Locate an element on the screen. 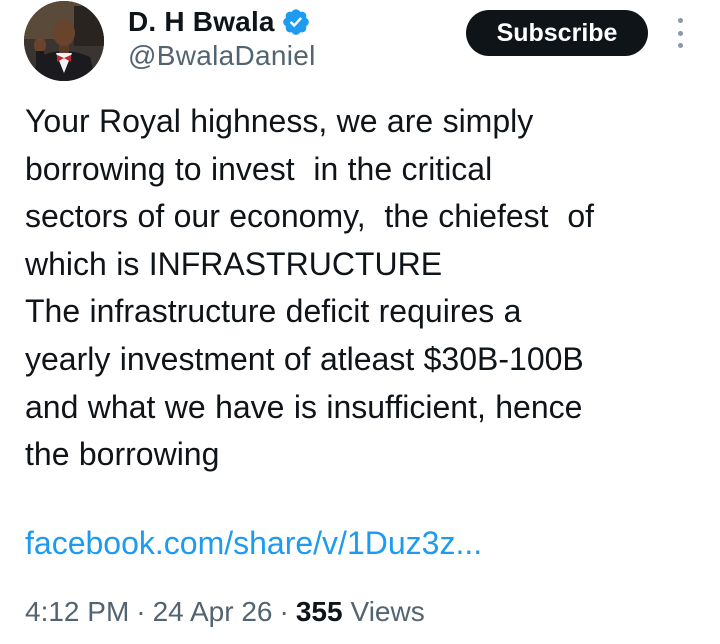 The width and height of the screenshot is (720, 644). views-label: Views is located at coordinates (384, 612).